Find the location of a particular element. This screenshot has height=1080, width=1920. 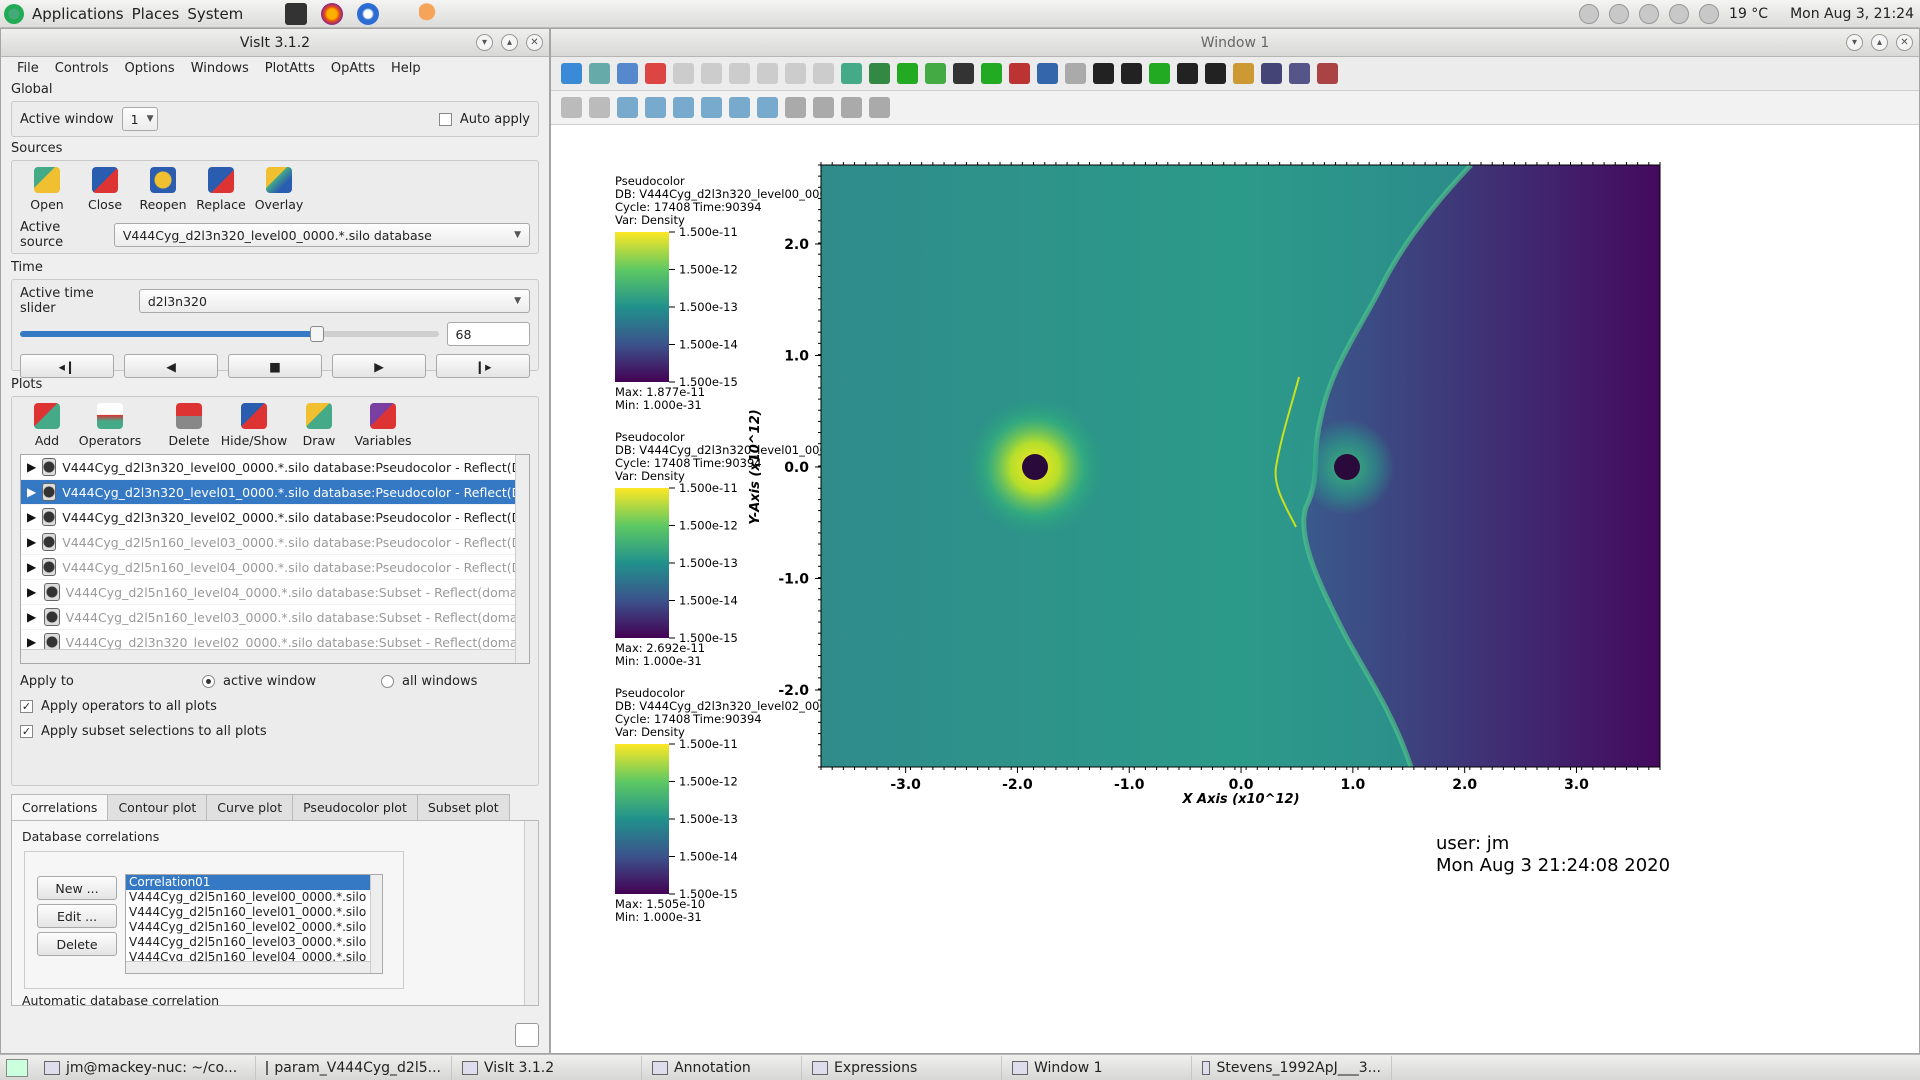

layout-1x1-icon is located at coordinates (683, 73).